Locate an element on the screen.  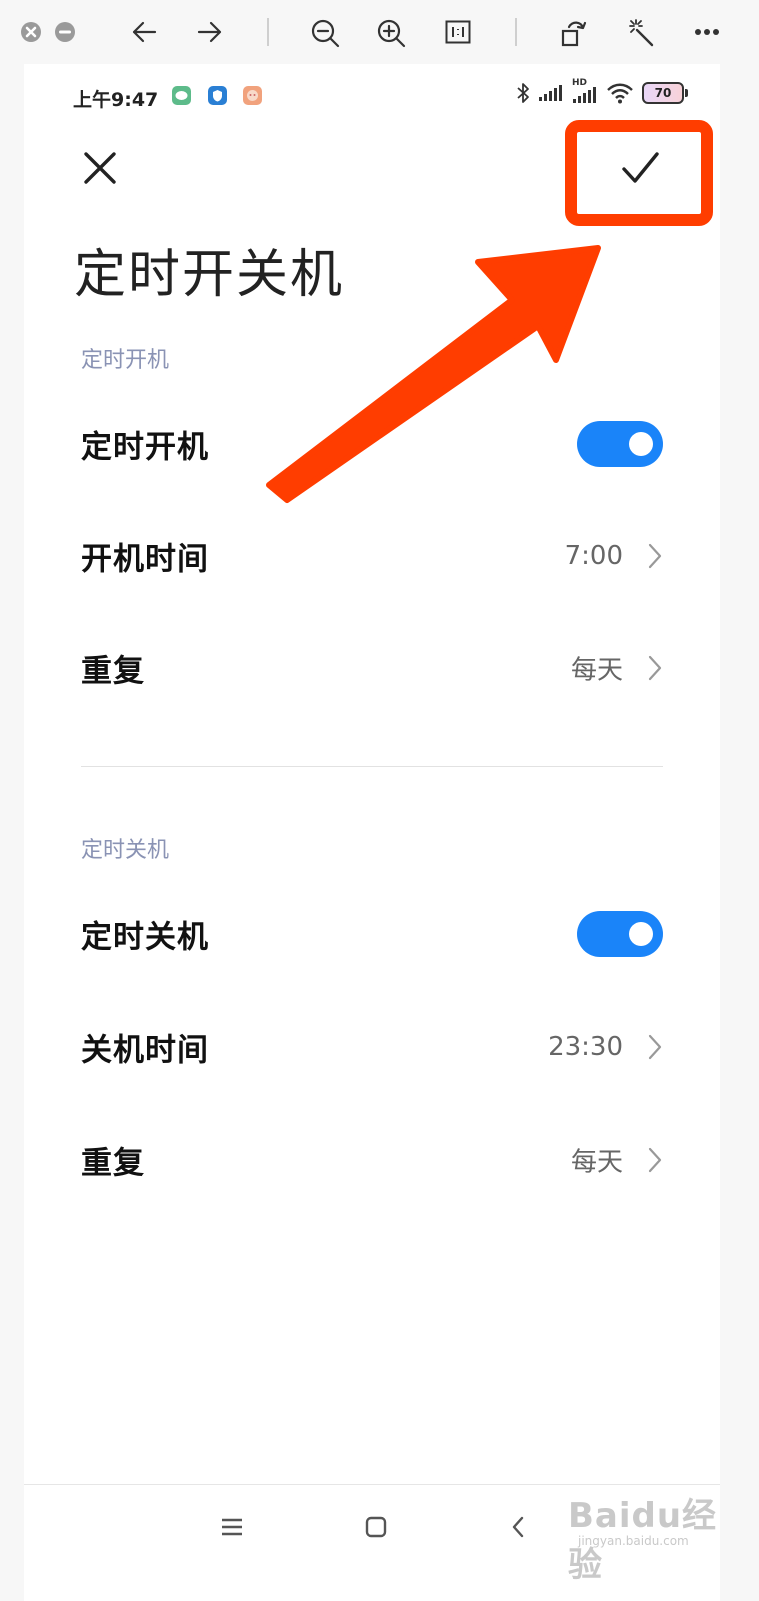
arrow-right-icon is located at coordinates (210, 32).